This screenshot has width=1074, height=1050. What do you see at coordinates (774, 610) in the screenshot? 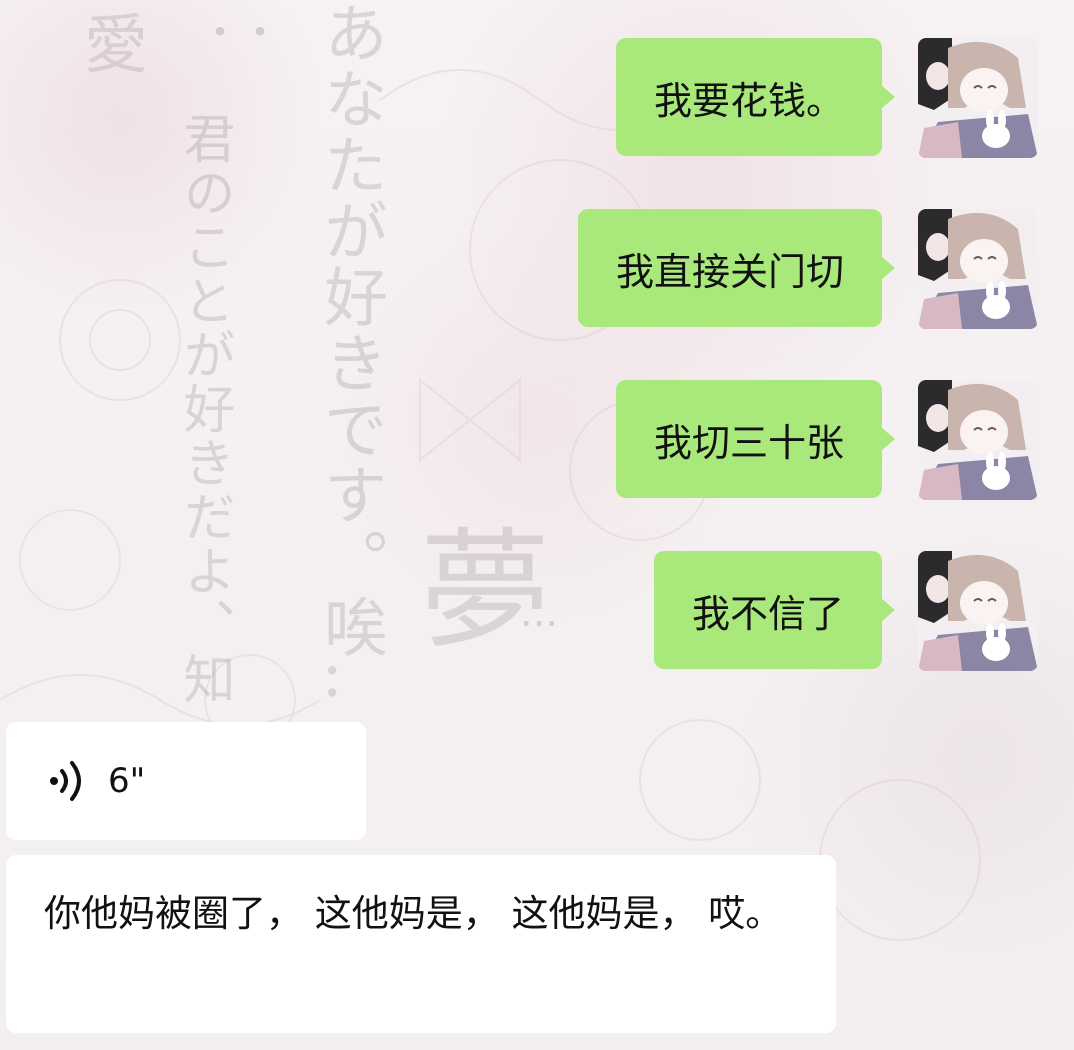
I see `outgoing-message-bubble: 我不信了` at bounding box center [774, 610].